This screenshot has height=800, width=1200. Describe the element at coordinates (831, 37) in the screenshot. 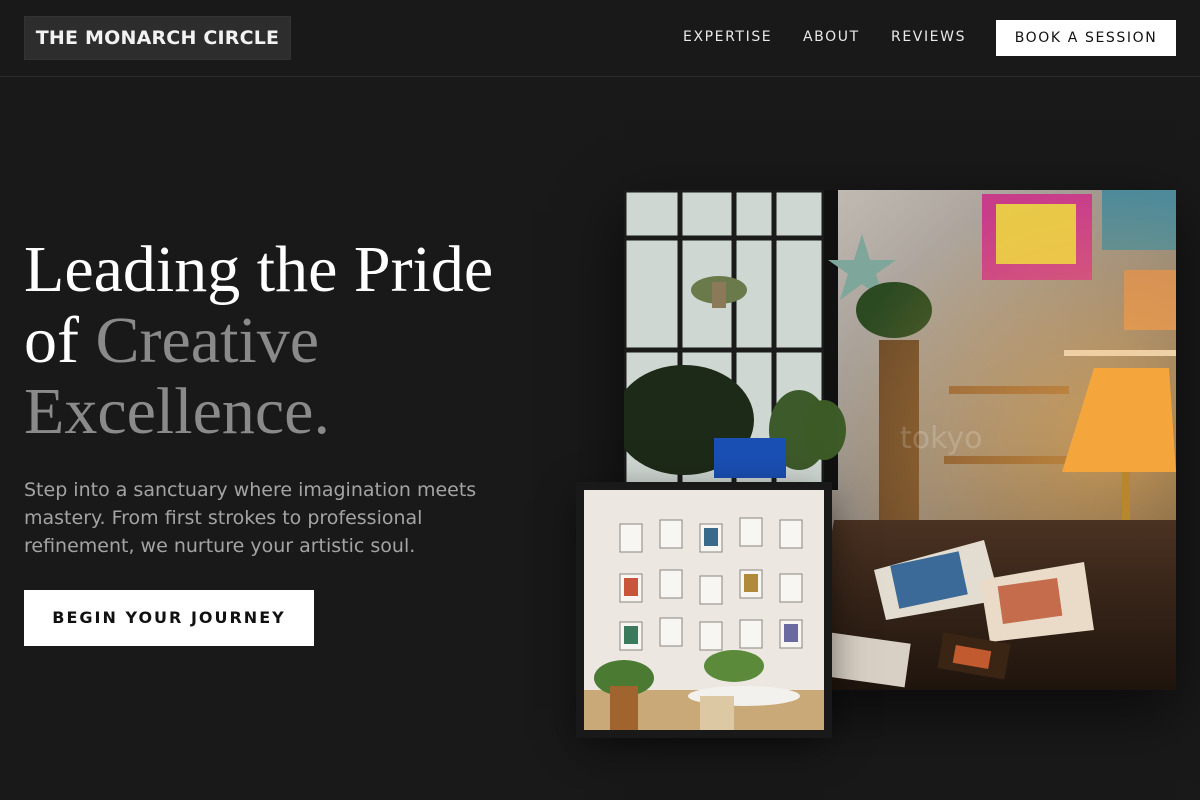

I see `nav-about-link: ABOUT` at that location.